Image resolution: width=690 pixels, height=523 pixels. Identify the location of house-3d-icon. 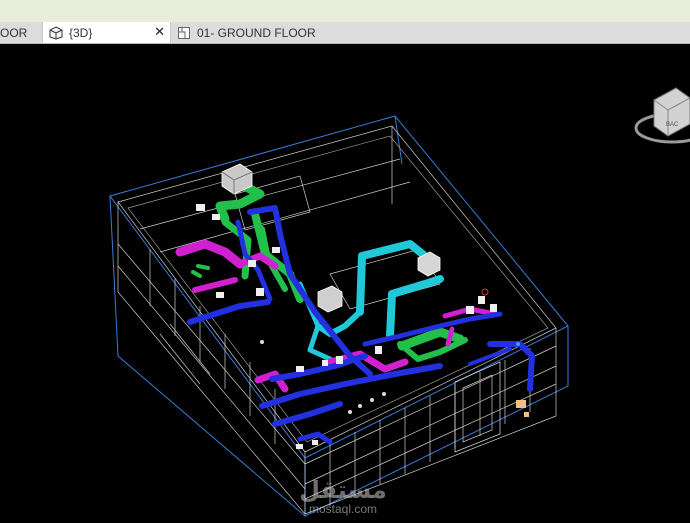
(56, 32).